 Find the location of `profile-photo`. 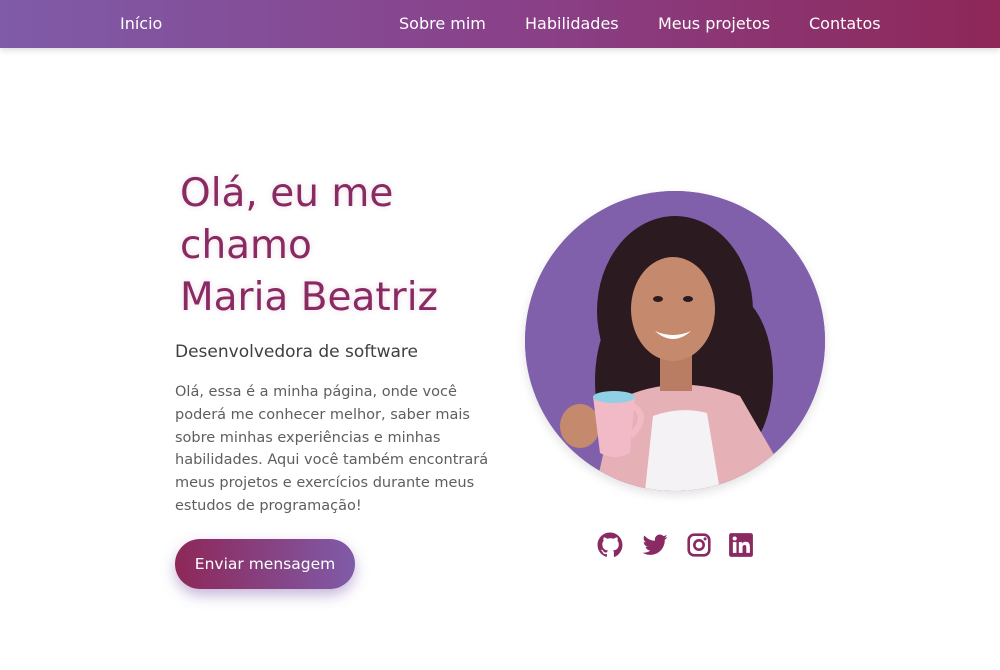

profile-photo is located at coordinates (675, 341).